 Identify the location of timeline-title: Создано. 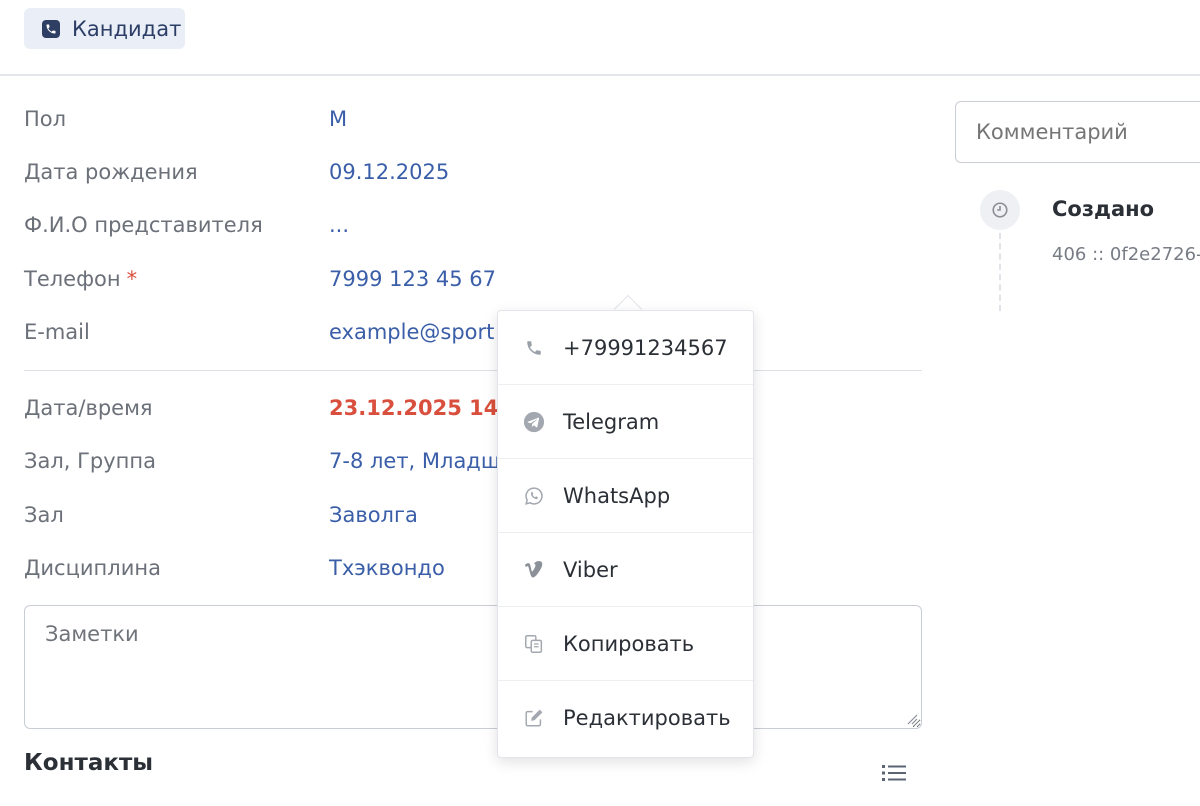
(1103, 209).